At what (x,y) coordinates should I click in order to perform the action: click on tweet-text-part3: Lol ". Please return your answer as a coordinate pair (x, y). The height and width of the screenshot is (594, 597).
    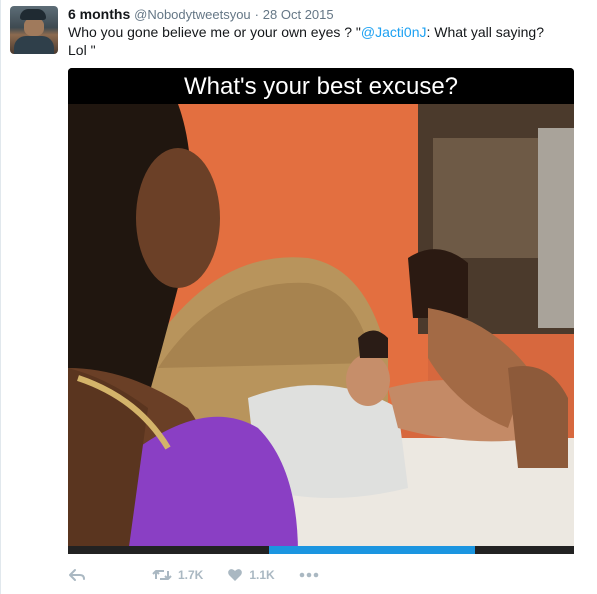
    Looking at the image, I should click on (82, 50).